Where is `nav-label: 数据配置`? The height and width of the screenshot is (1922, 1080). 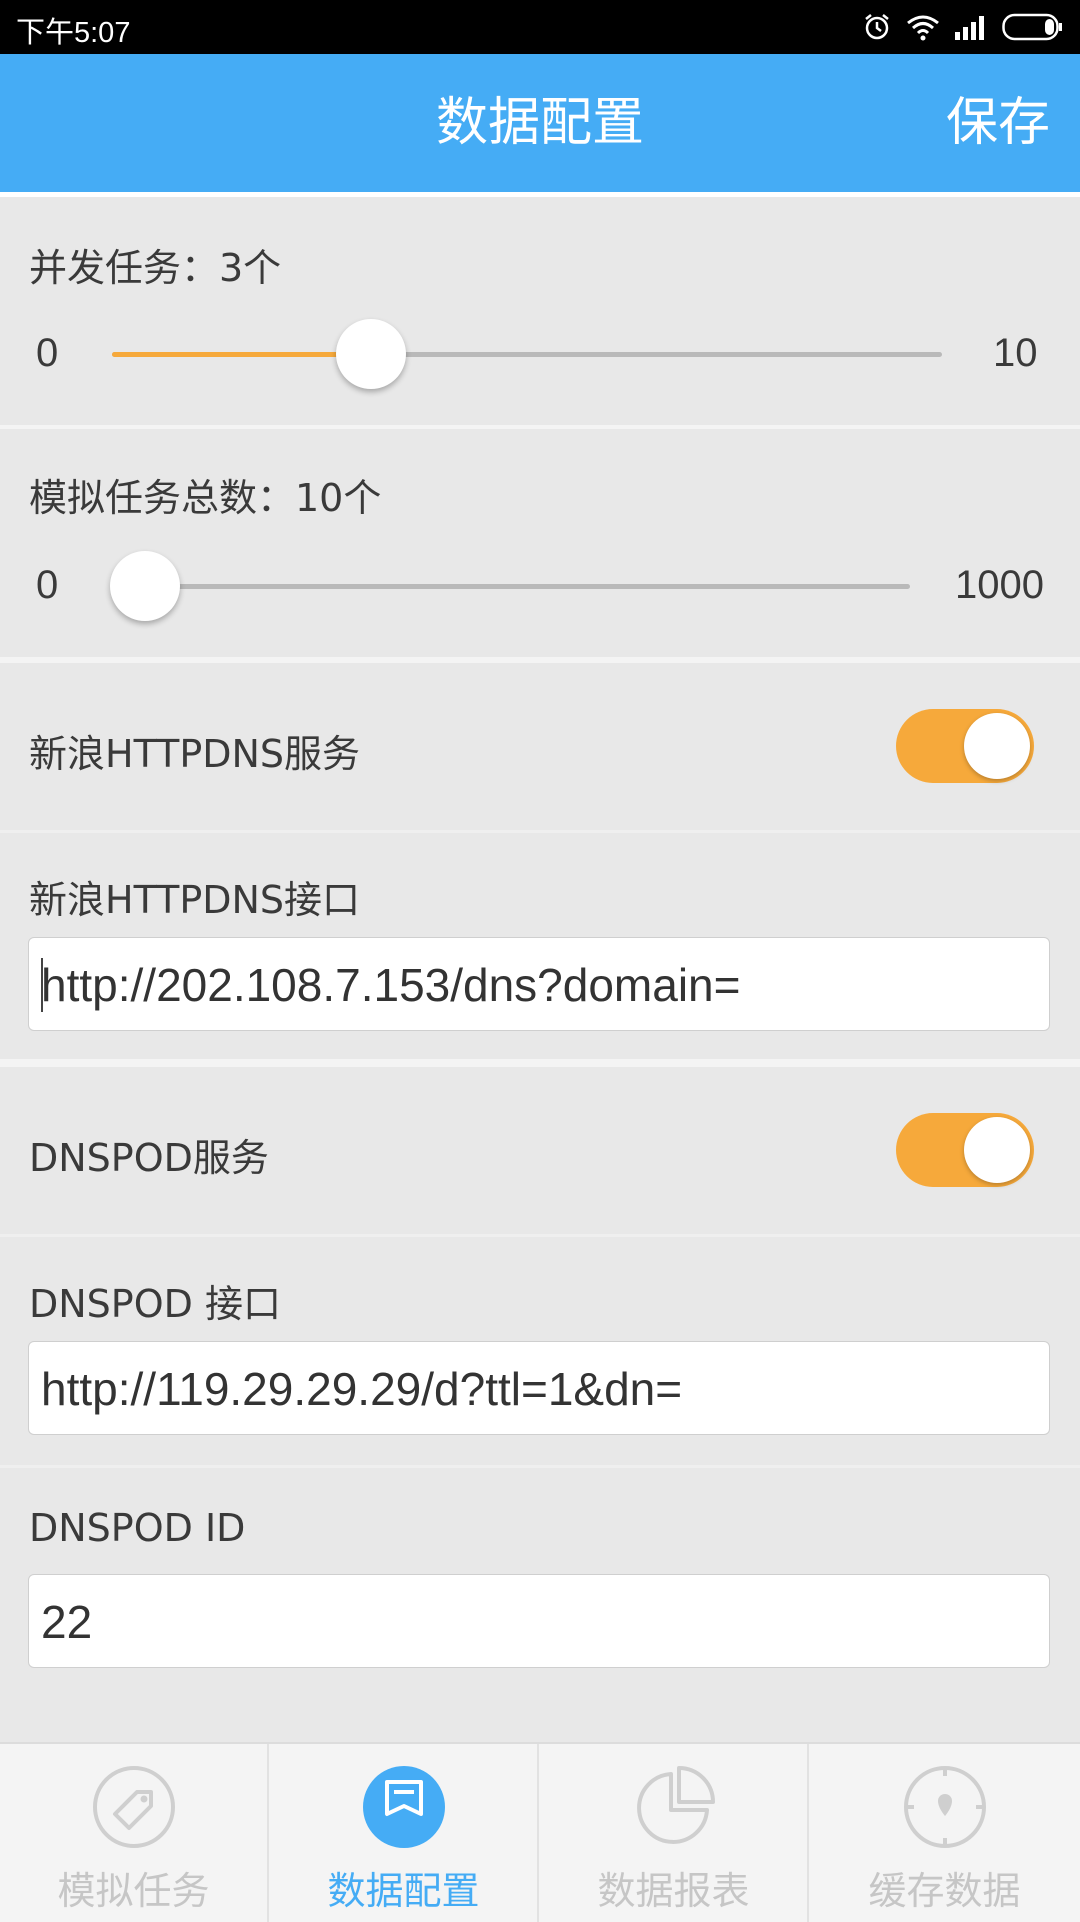
nav-label: 数据配置 is located at coordinates (403, 1891).